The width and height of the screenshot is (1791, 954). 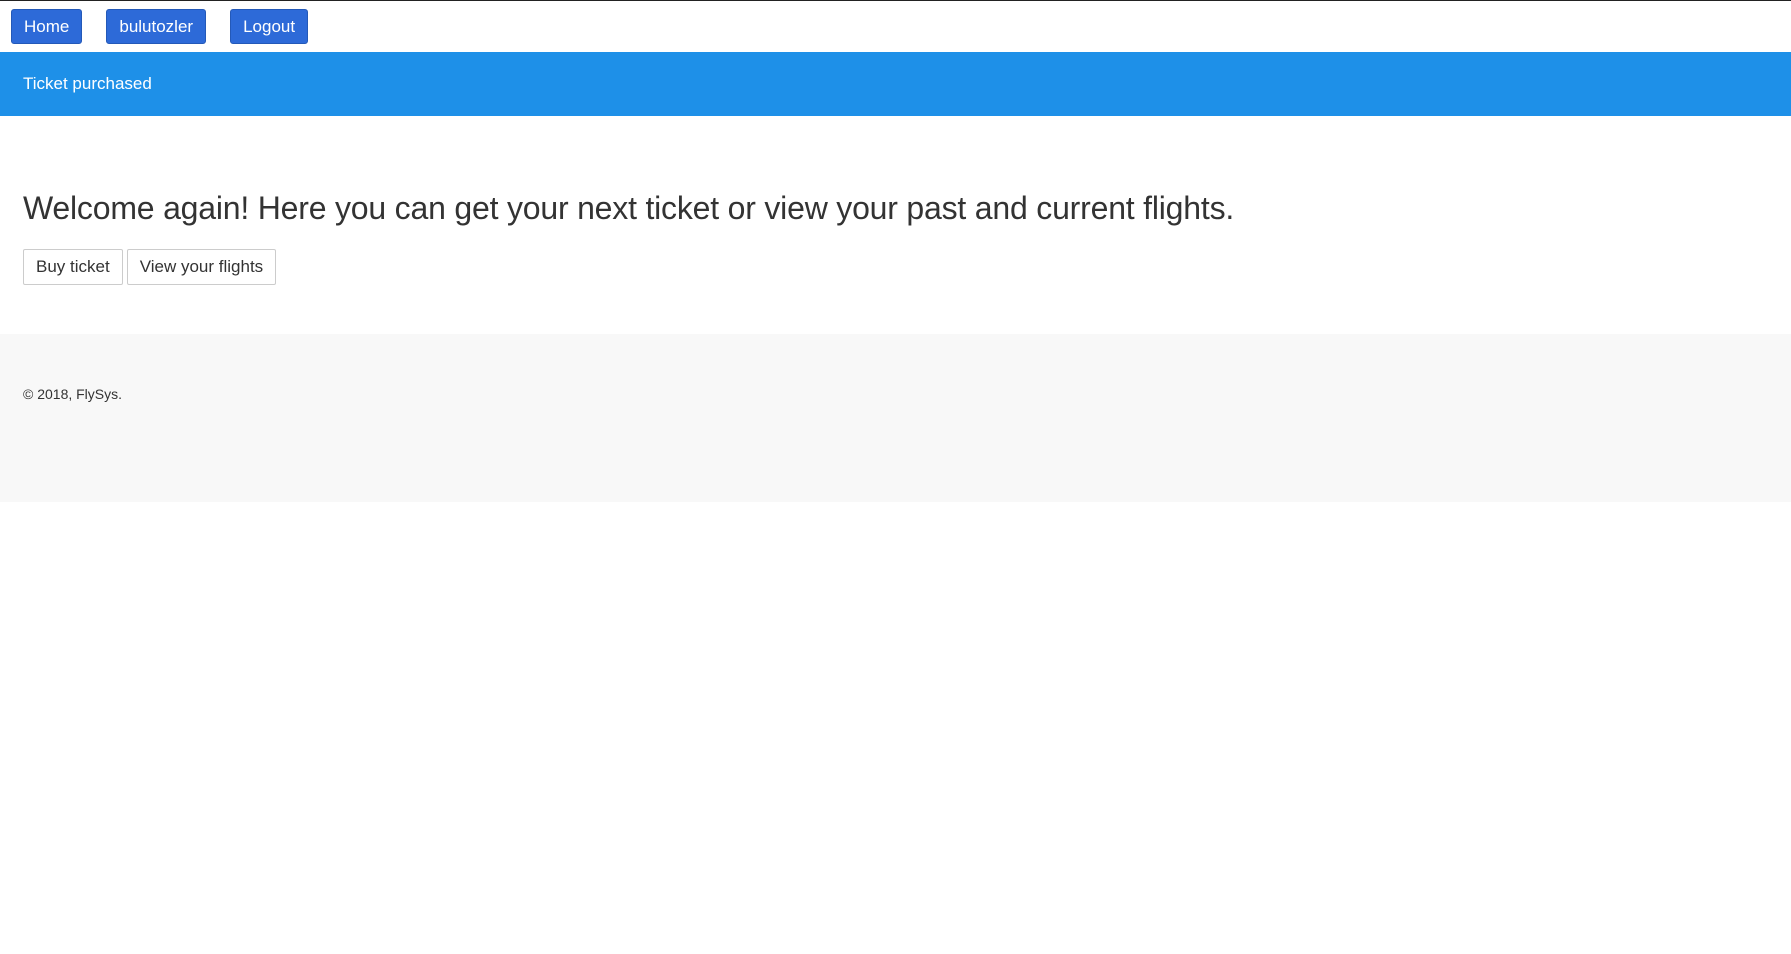 I want to click on flash-message-banner: Ticket purchased, so click(x=895, y=84).